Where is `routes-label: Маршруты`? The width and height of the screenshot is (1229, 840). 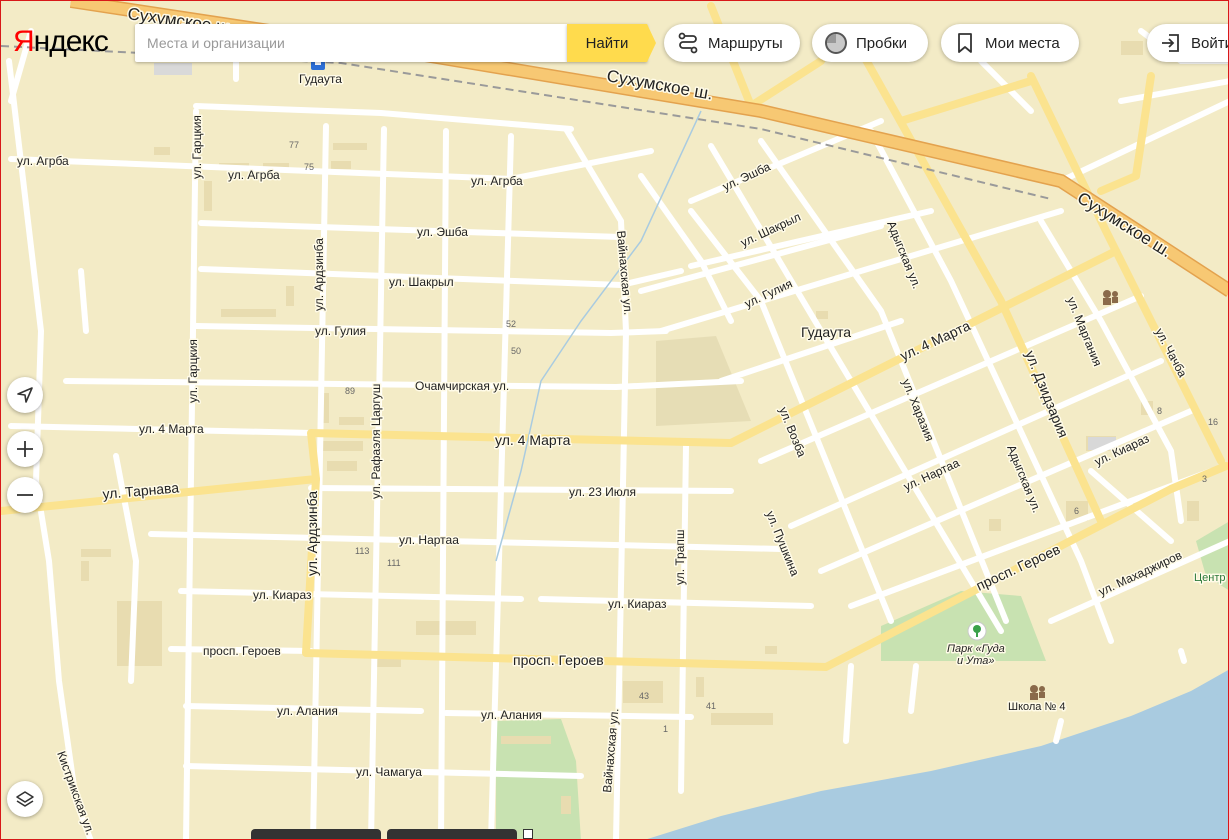
routes-label: Маршруты is located at coordinates (745, 43).